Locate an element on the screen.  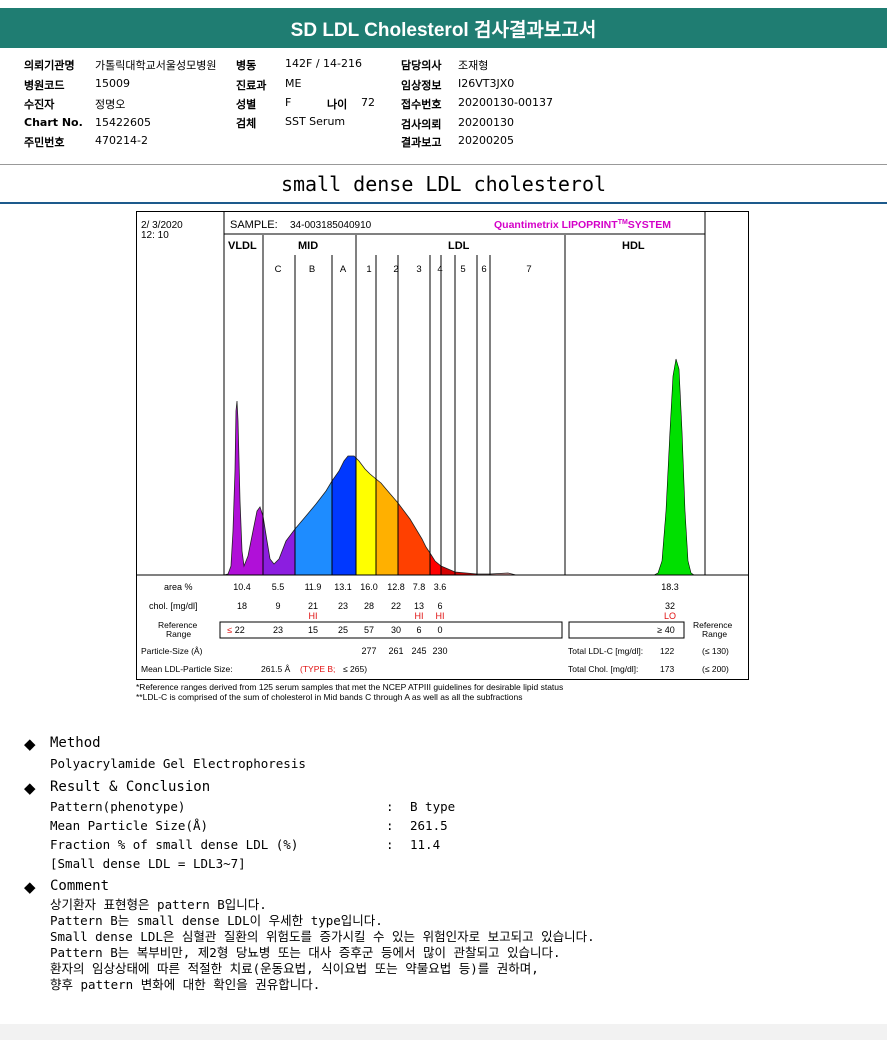
row-label-psize: Particle-Size (Å) is located at coordinates (172, 651).